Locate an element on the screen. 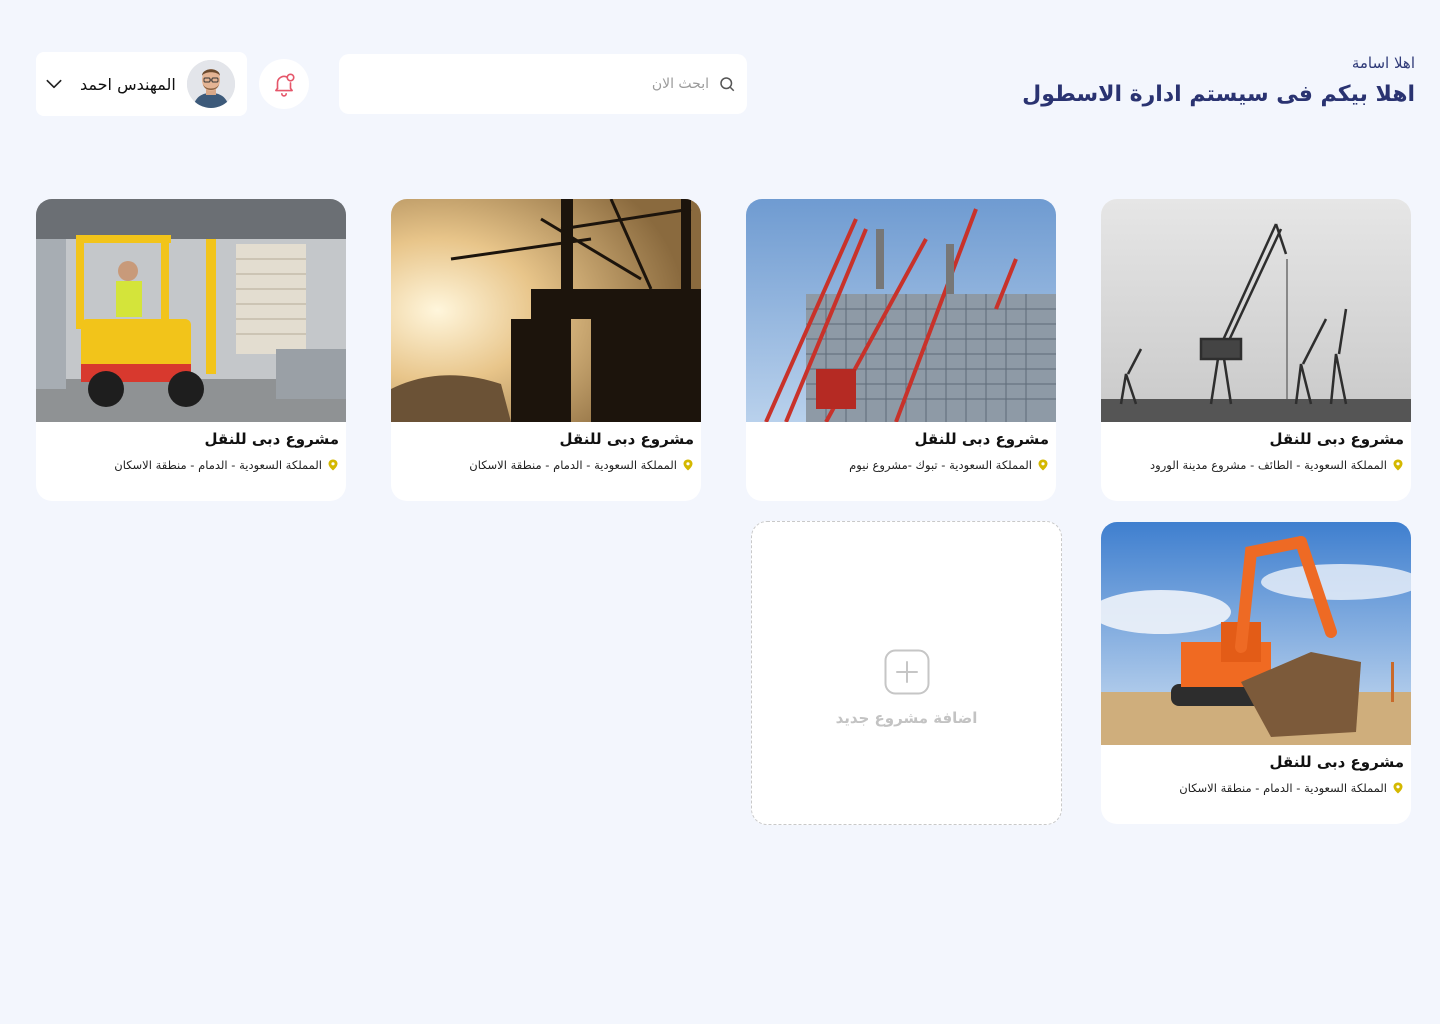 The height and width of the screenshot is (1024, 1440). search-bar is located at coordinates (543, 84).